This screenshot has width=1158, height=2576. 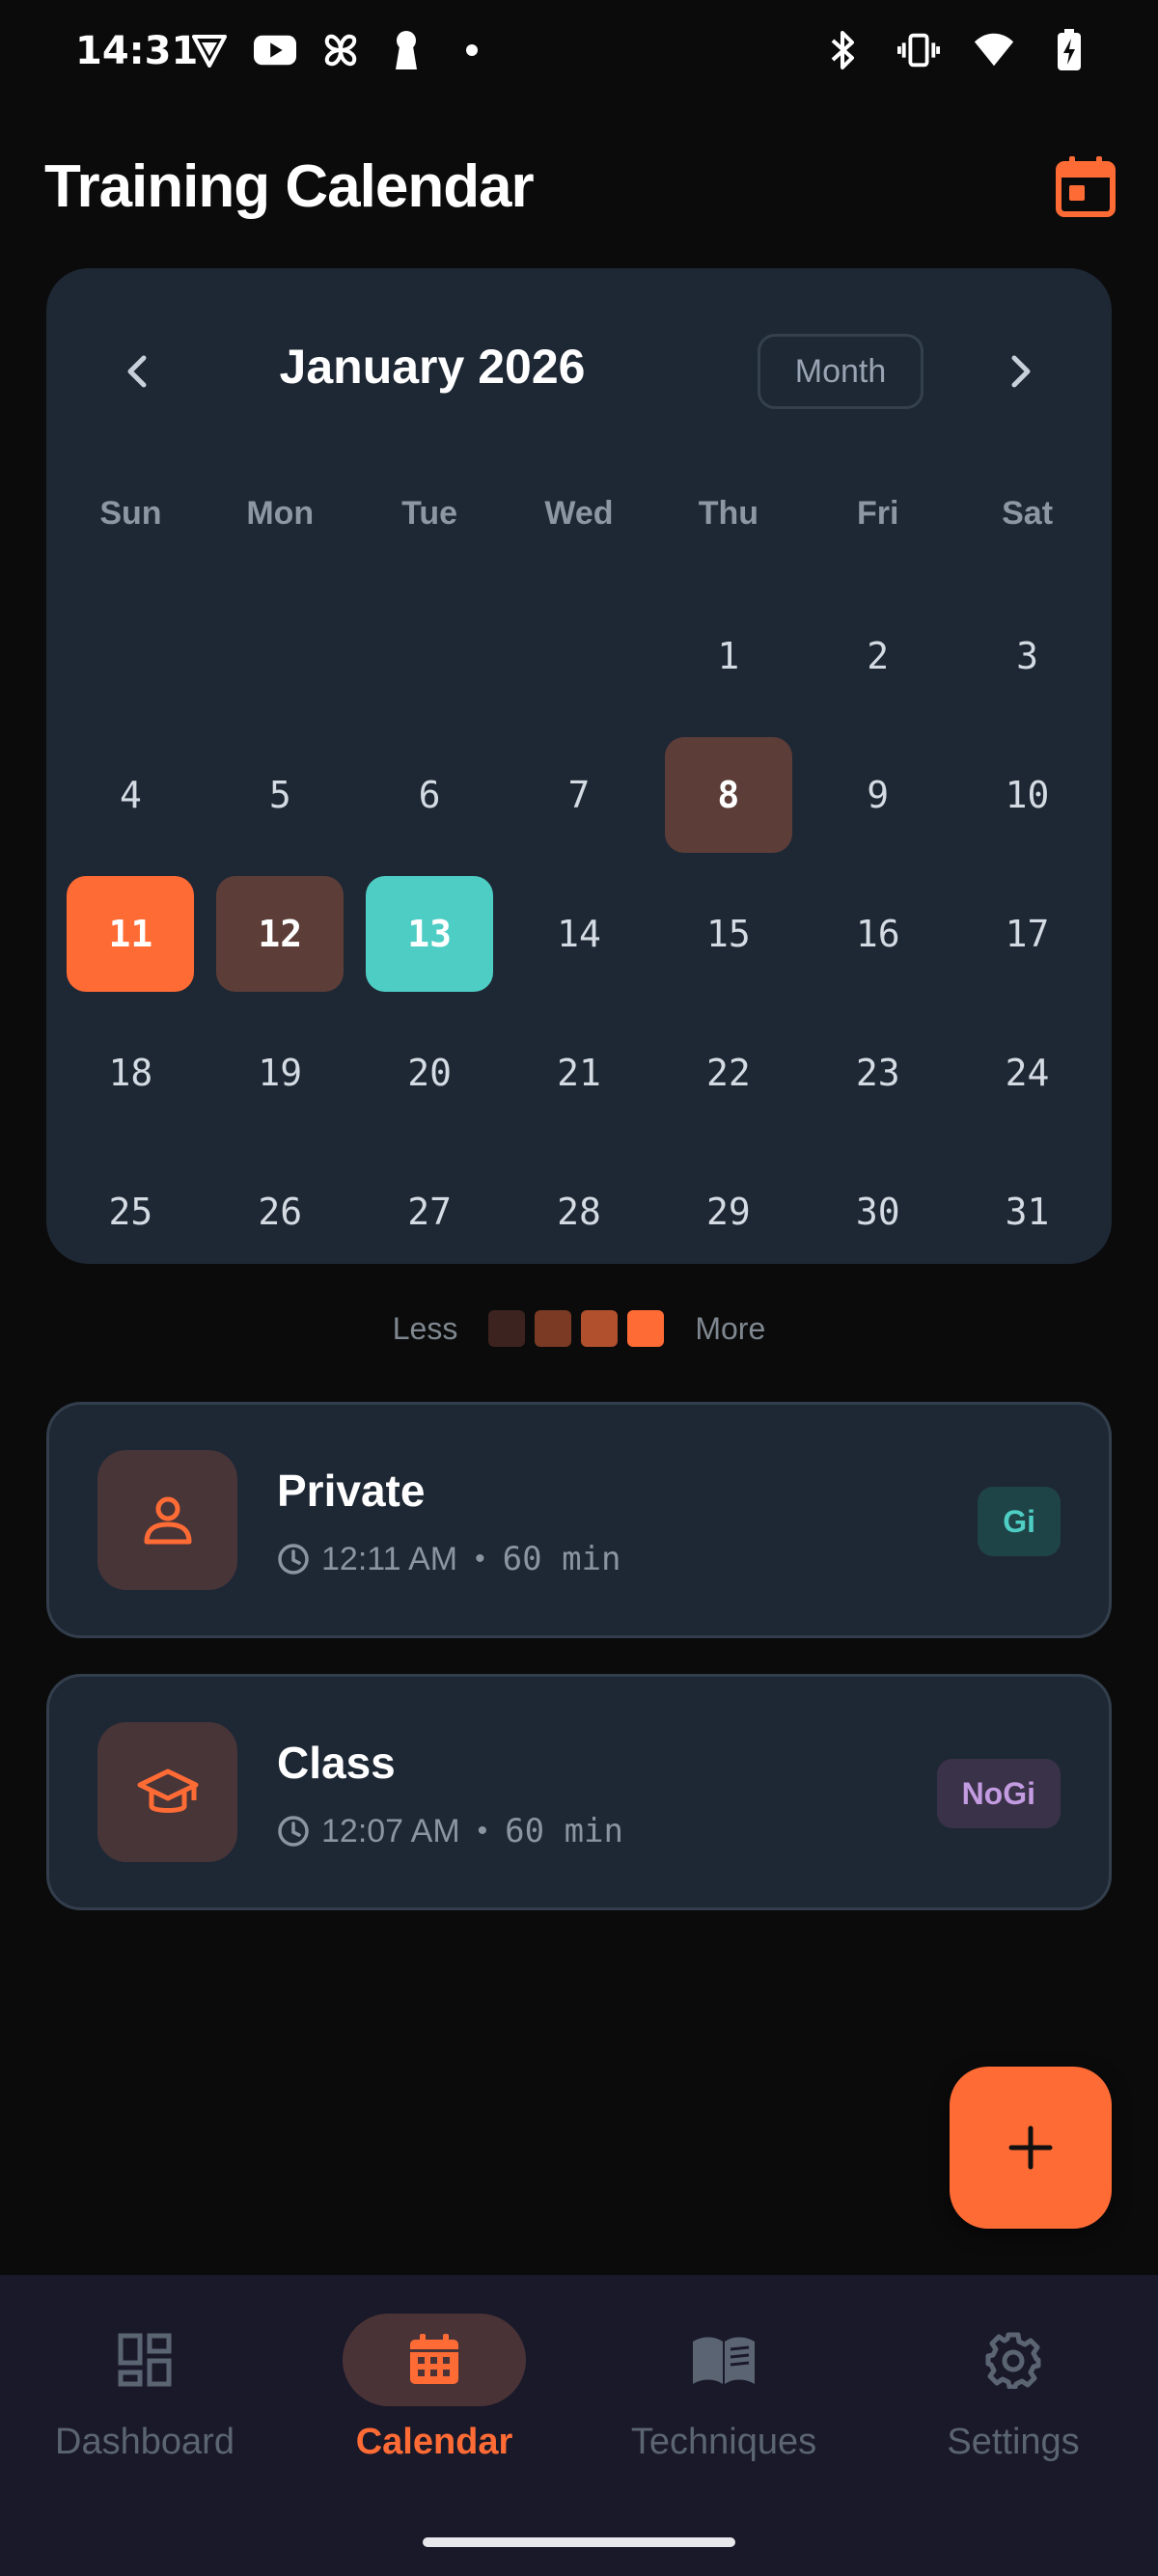 I want to click on day-number: 27, so click(x=429, y=1212).